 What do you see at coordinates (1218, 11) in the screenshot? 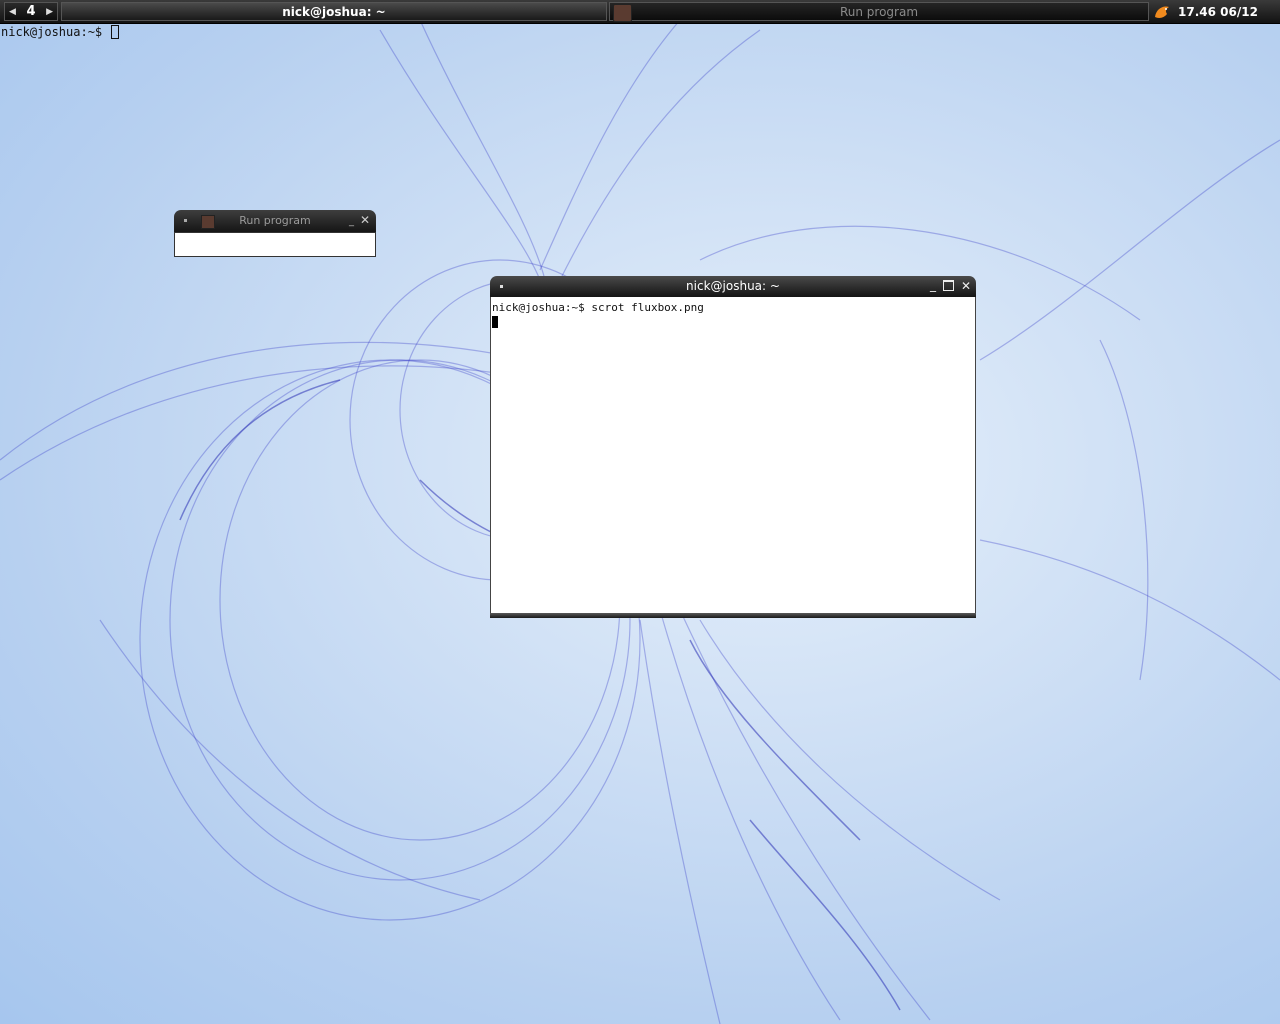
I see `clock: 17.46 06/12` at bounding box center [1218, 11].